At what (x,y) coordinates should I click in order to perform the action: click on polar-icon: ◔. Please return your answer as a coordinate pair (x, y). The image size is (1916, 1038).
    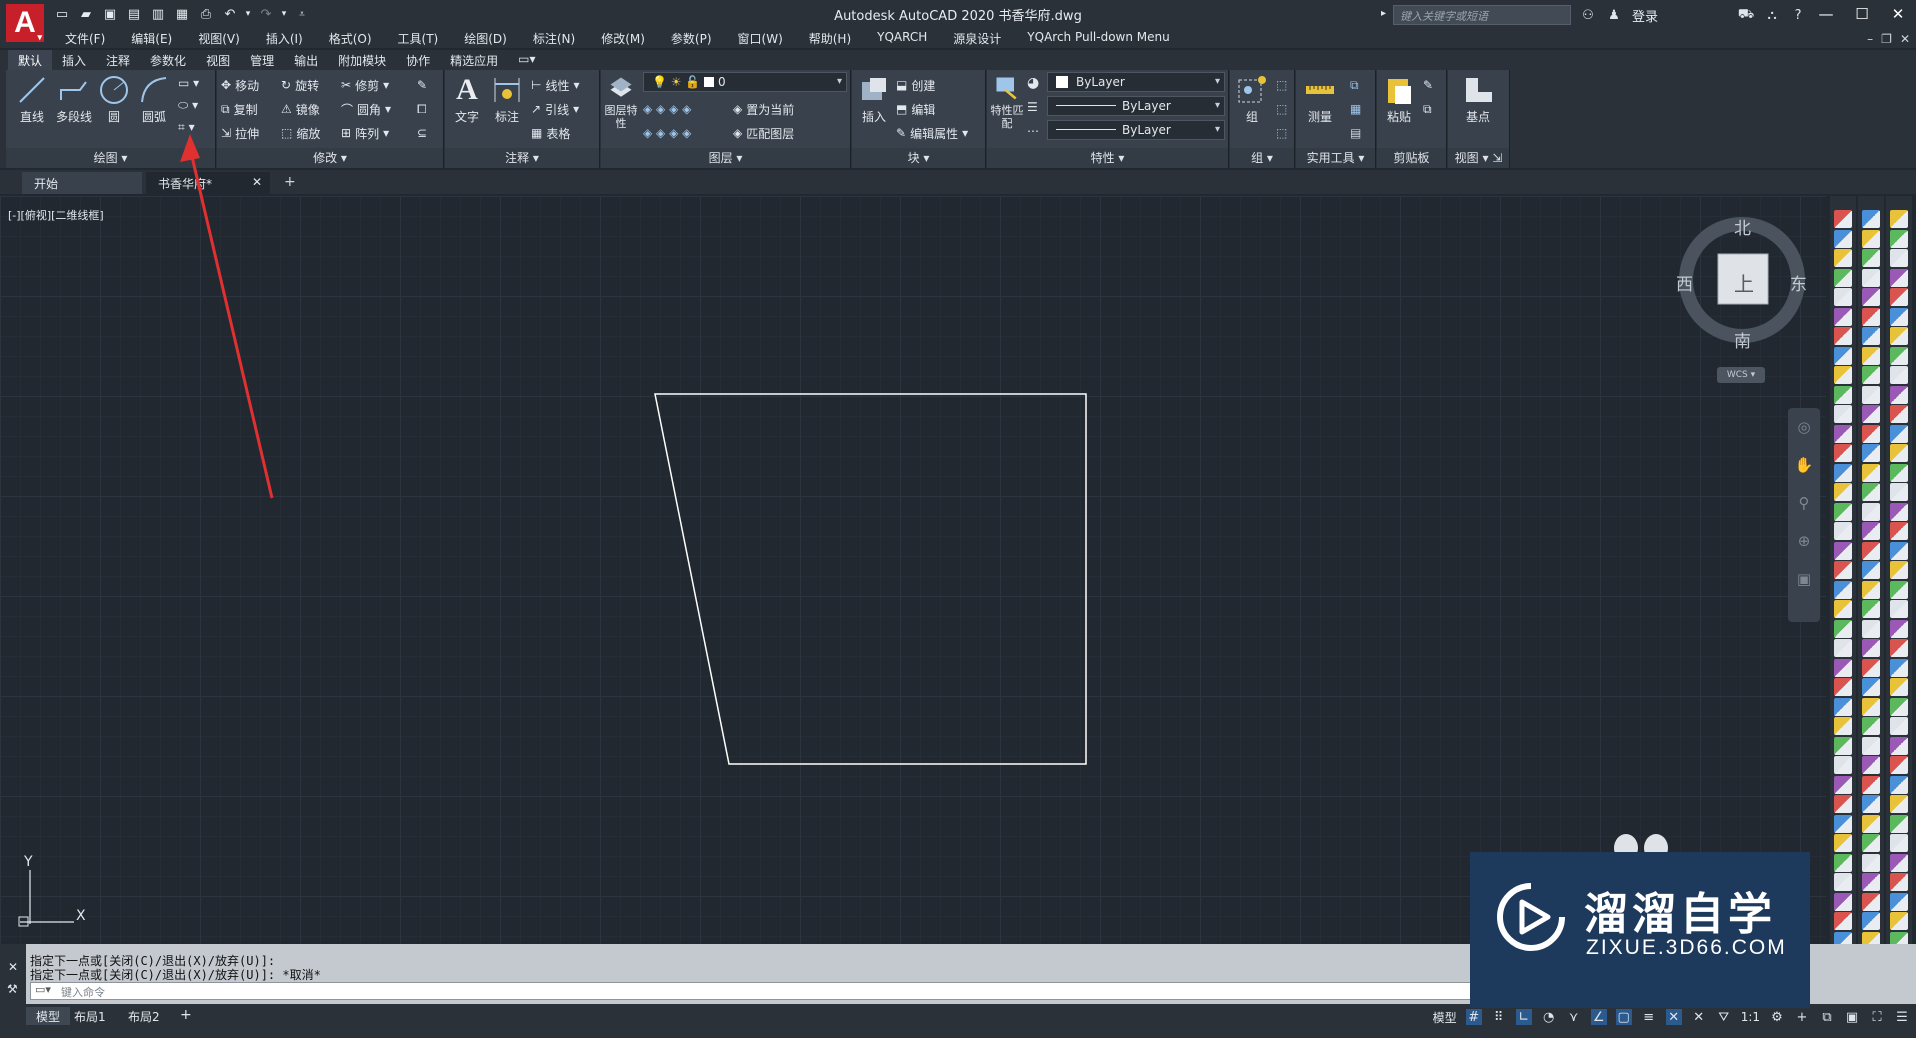
    Looking at the image, I should click on (1549, 1017).